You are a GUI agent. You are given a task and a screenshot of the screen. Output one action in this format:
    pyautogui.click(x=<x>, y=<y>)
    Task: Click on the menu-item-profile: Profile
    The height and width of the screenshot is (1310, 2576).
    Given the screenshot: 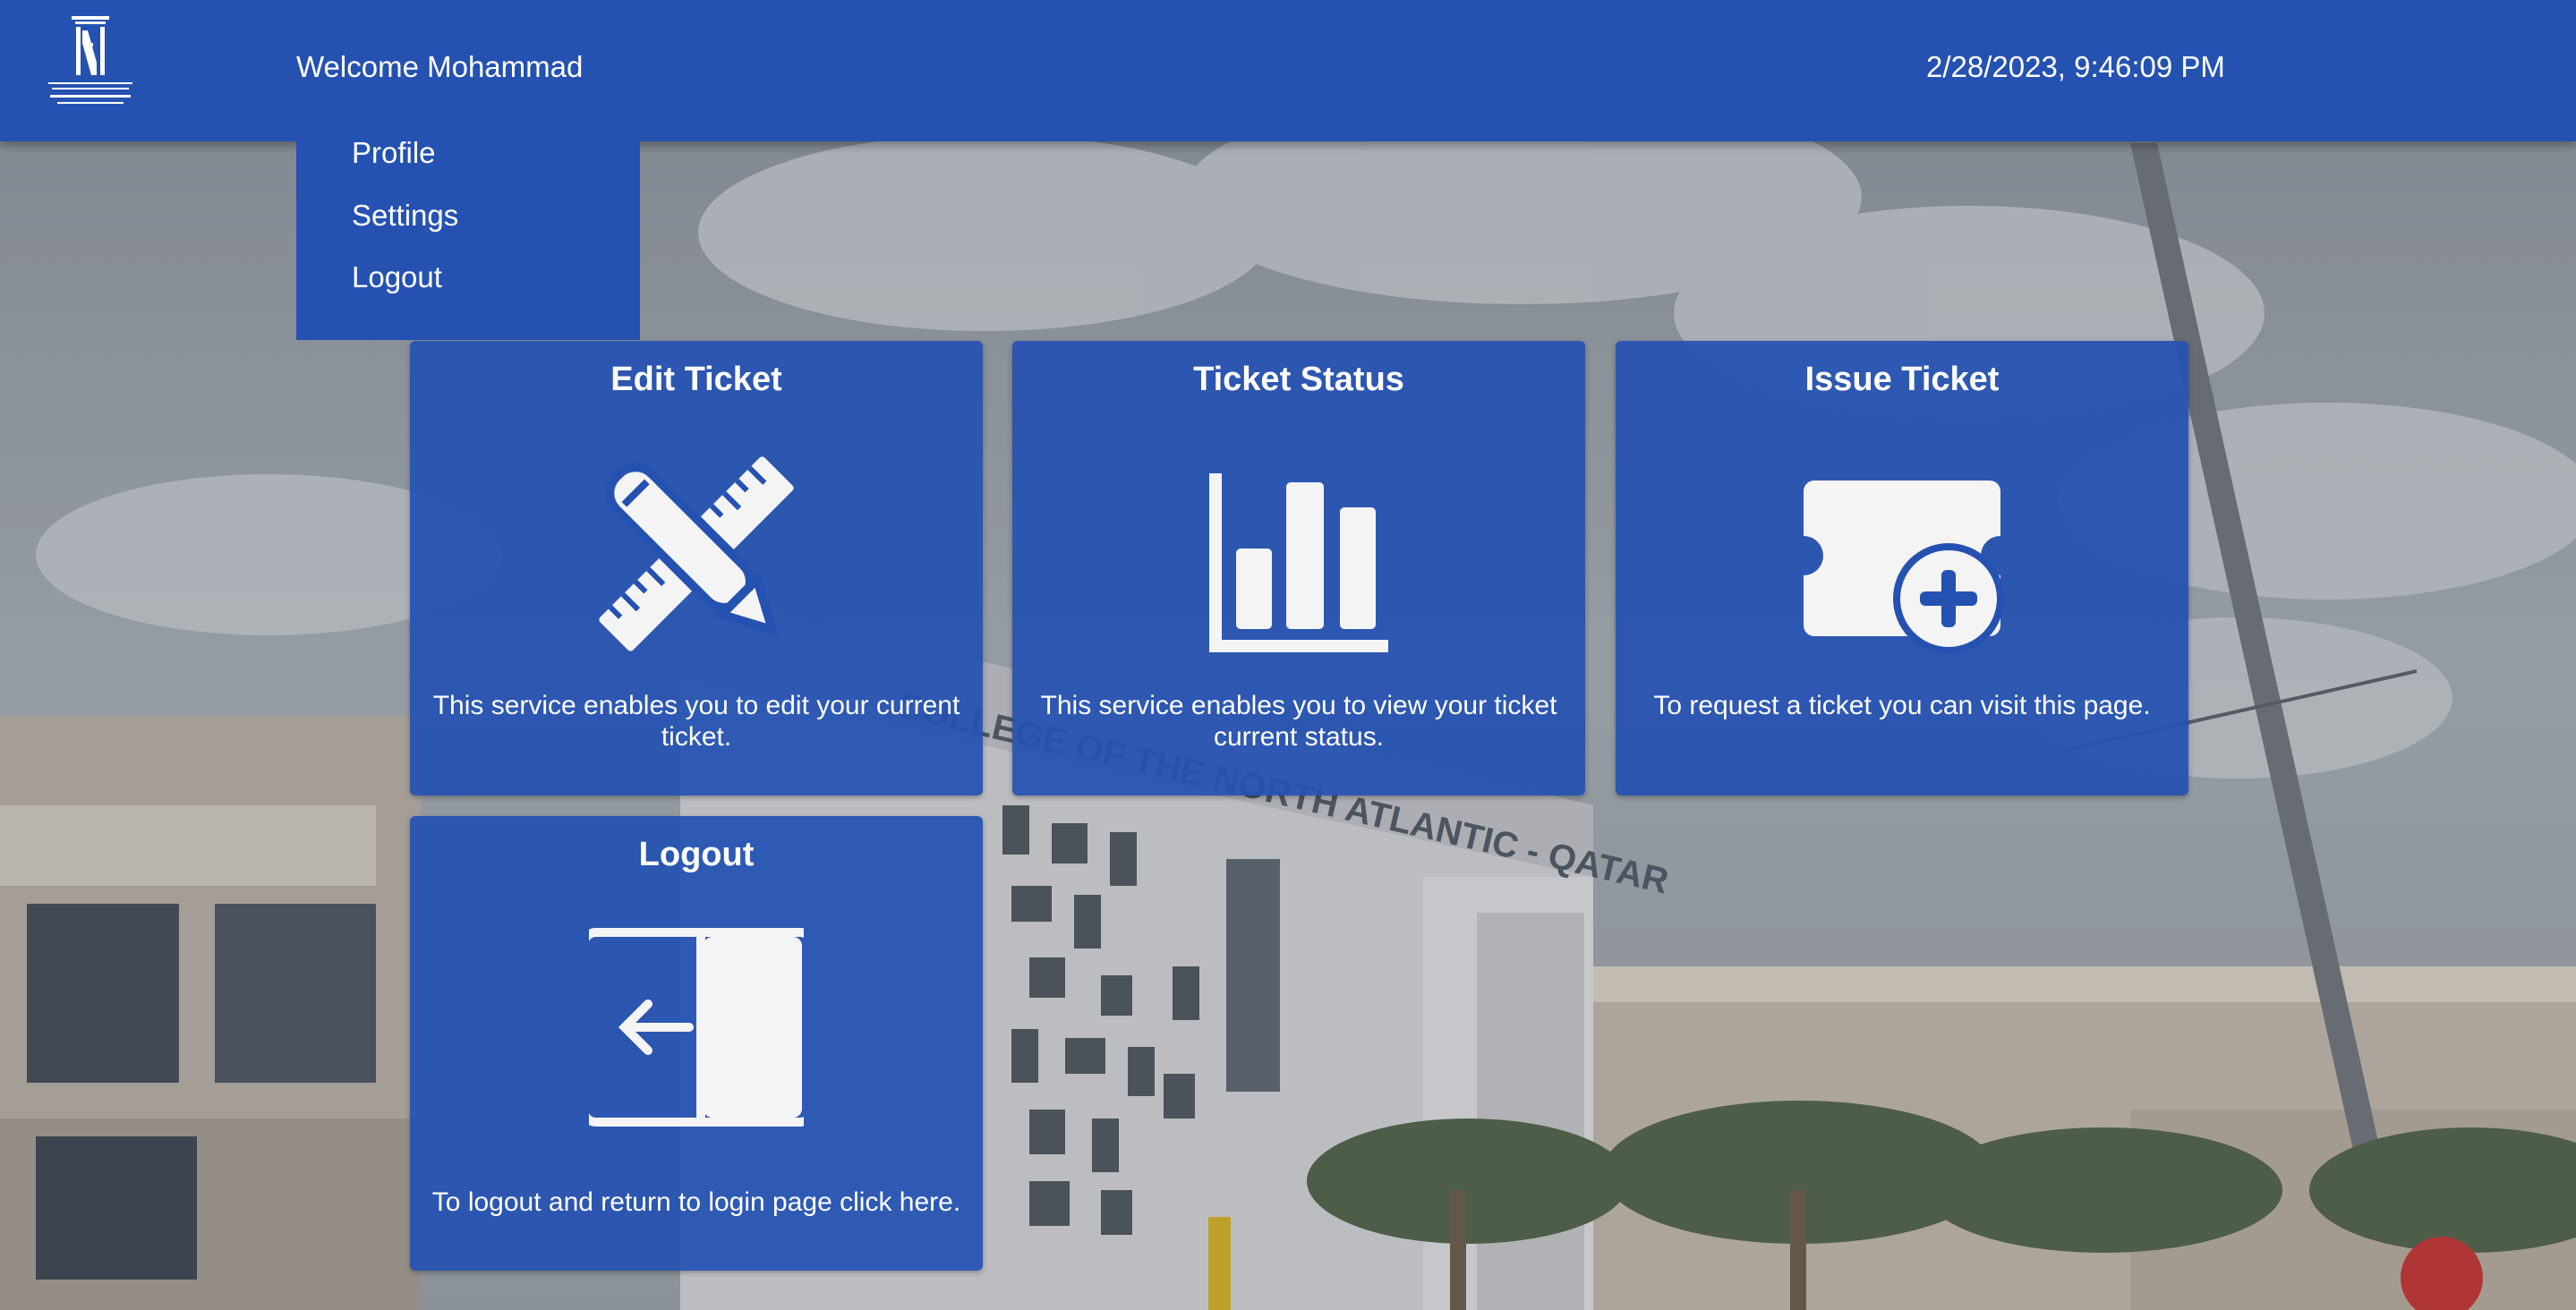 What is the action you would take?
    pyautogui.click(x=394, y=153)
    